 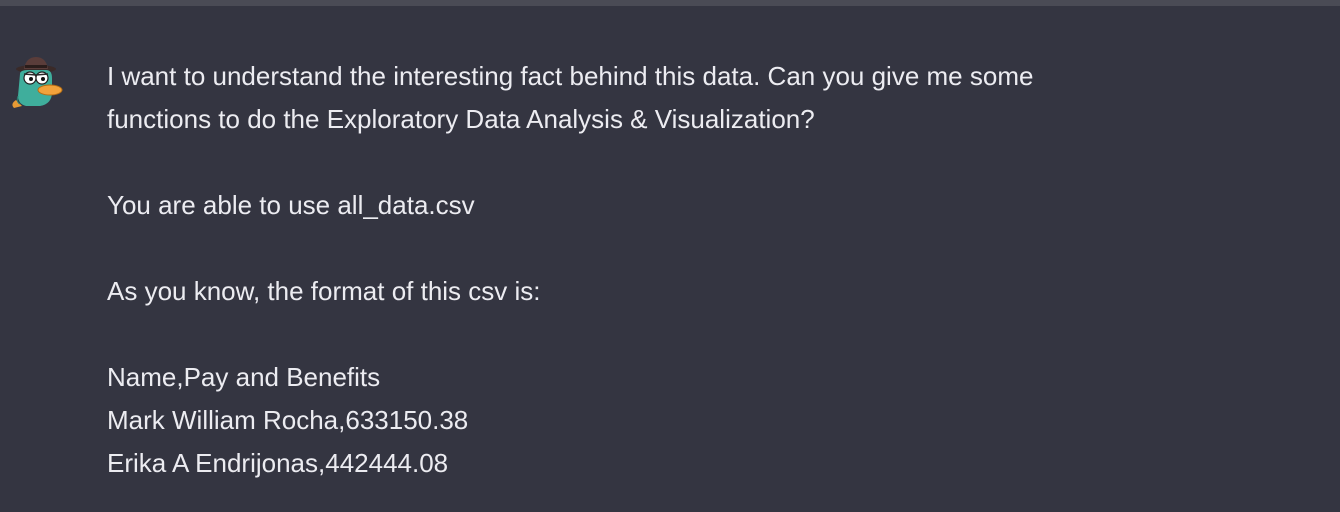 I want to click on message-line: As you know, the format of this csv is:, so click(x=324, y=291).